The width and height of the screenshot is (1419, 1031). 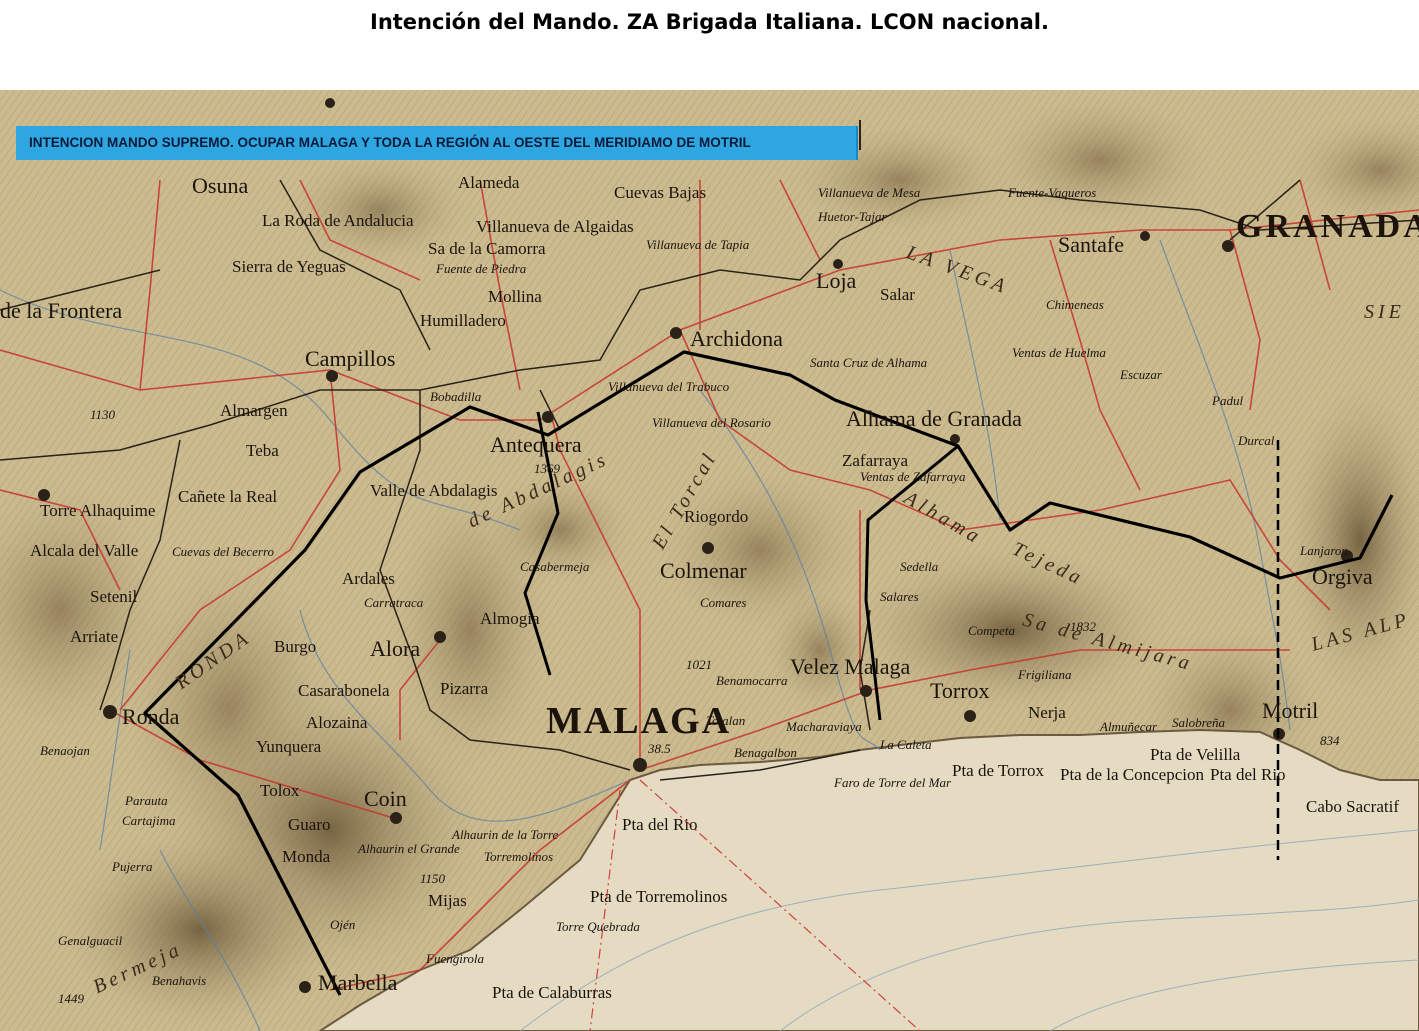 I want to click on label-la-caleta: La Caleta, so click(x=906, y=744).